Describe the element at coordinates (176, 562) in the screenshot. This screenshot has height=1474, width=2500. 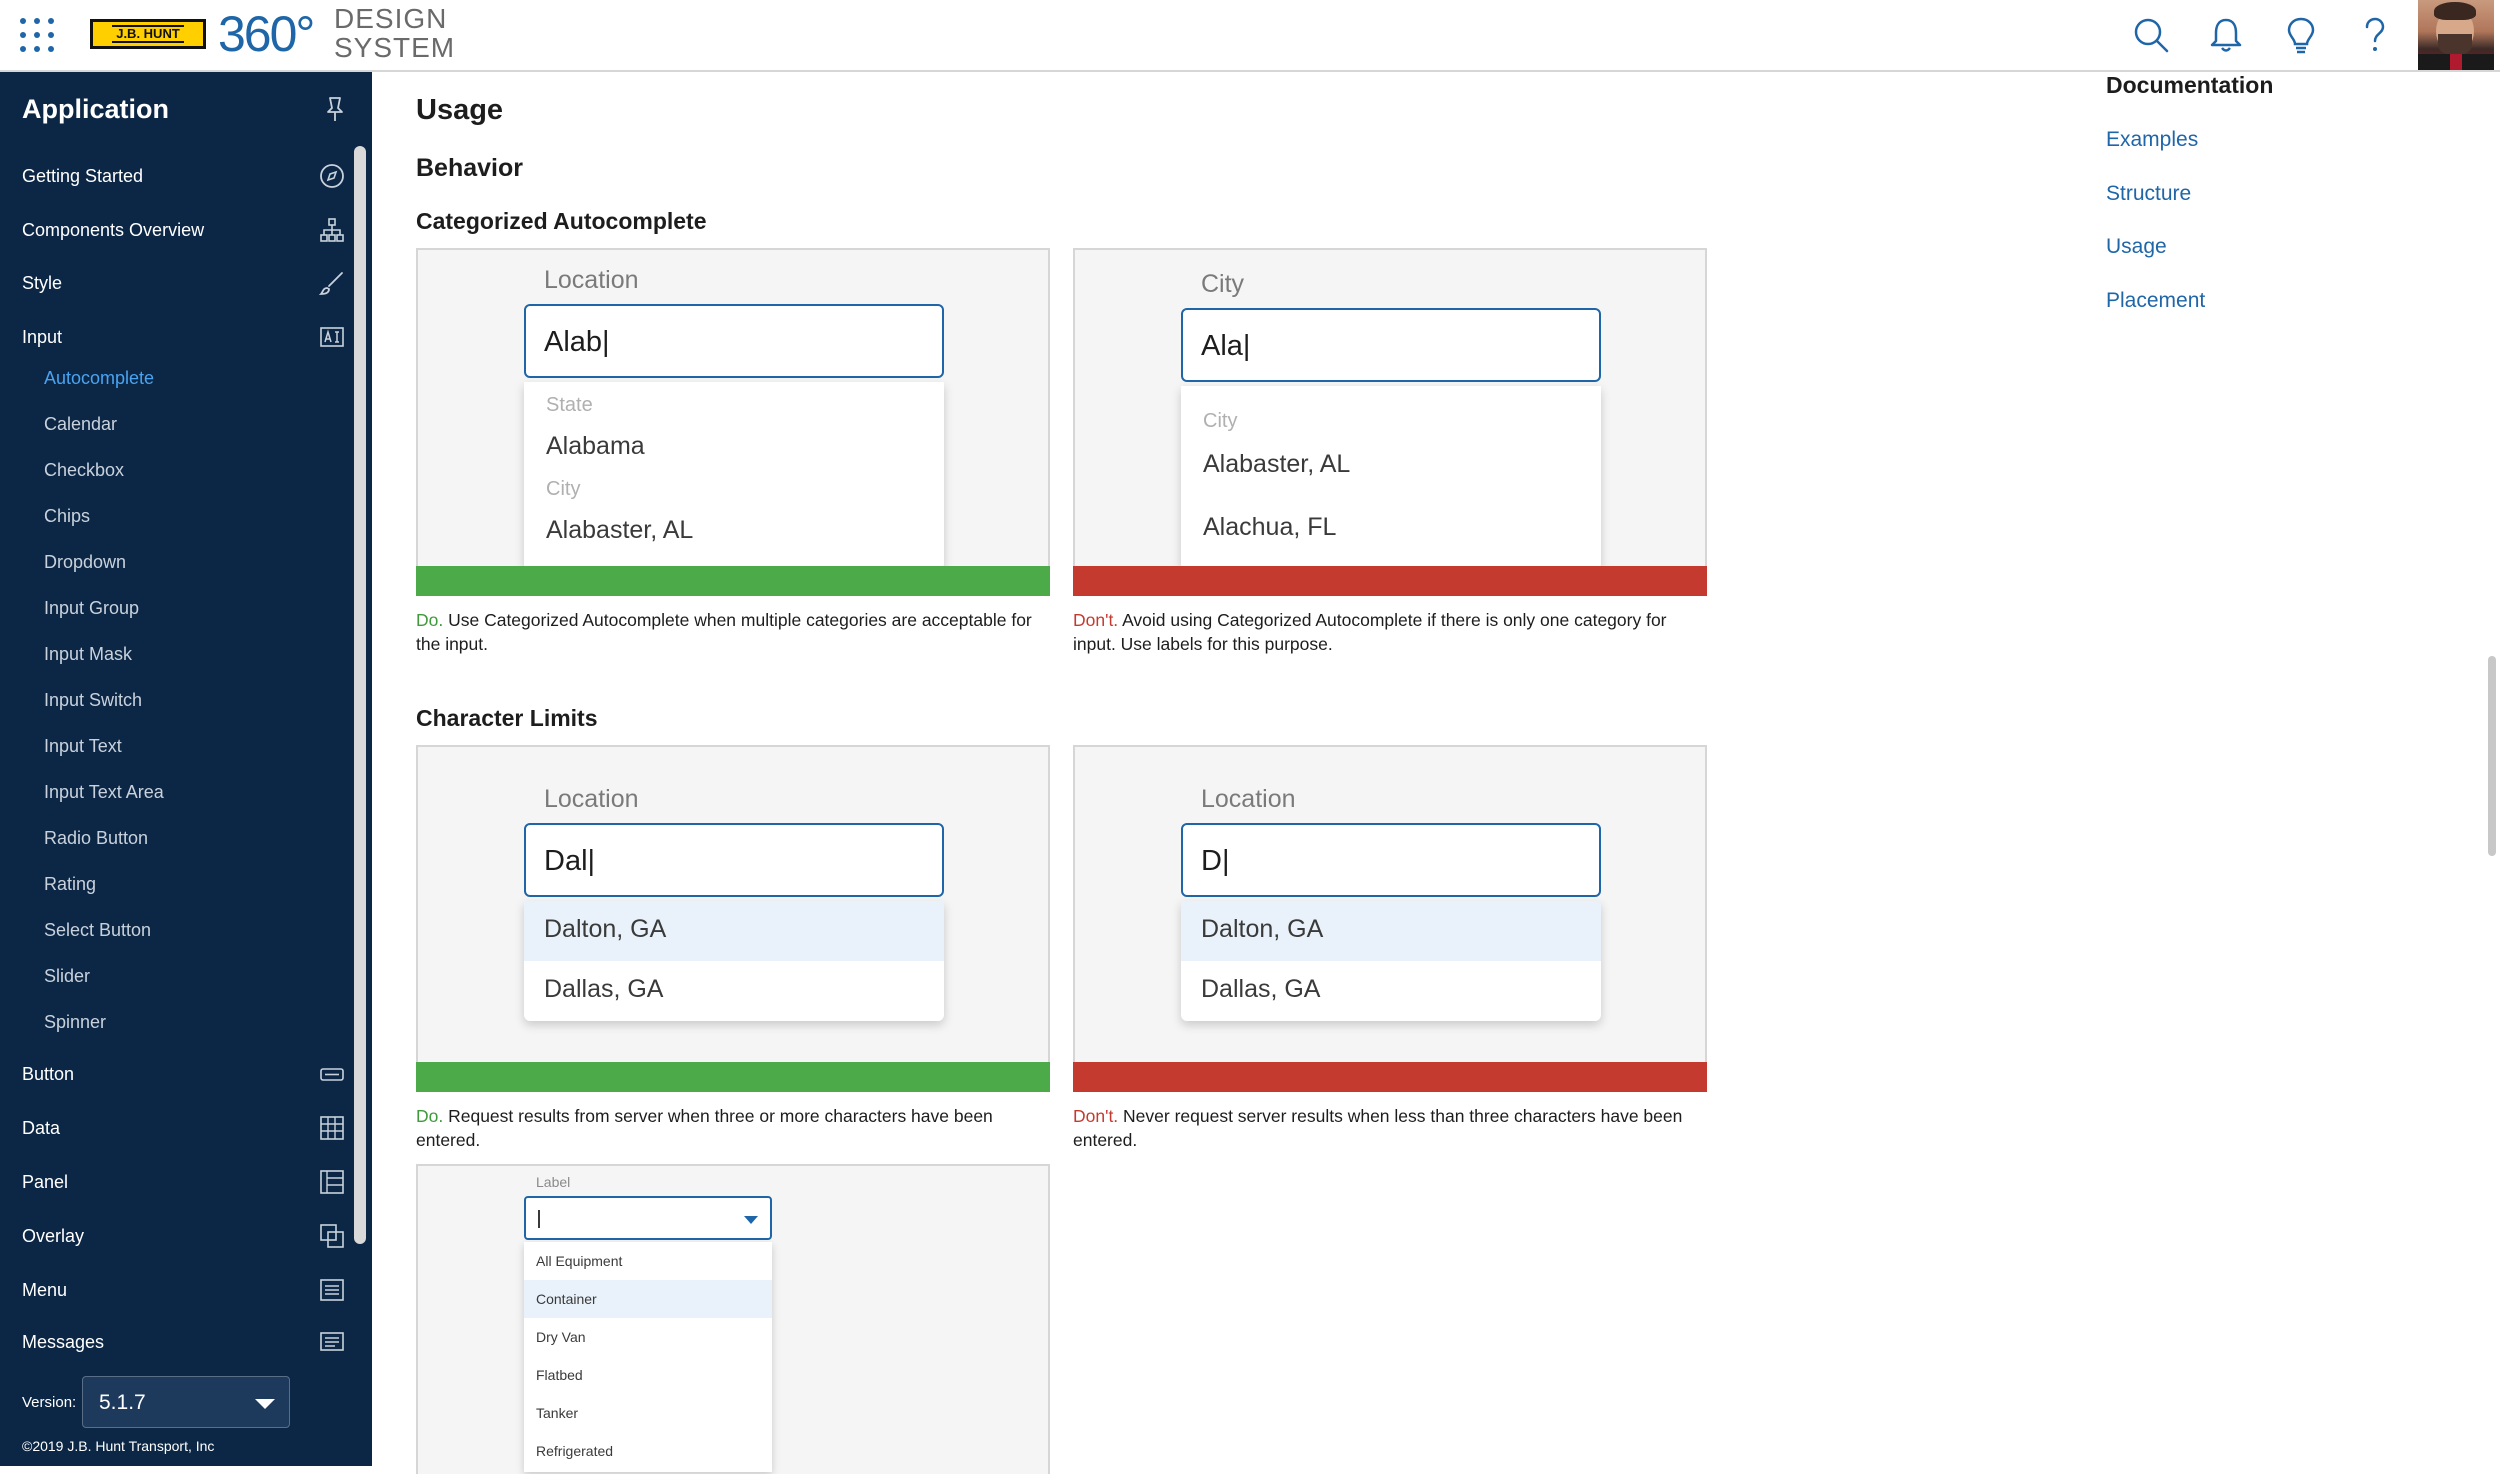
I see `sidebar-subitem-dropdown: Dropdown` at that location.